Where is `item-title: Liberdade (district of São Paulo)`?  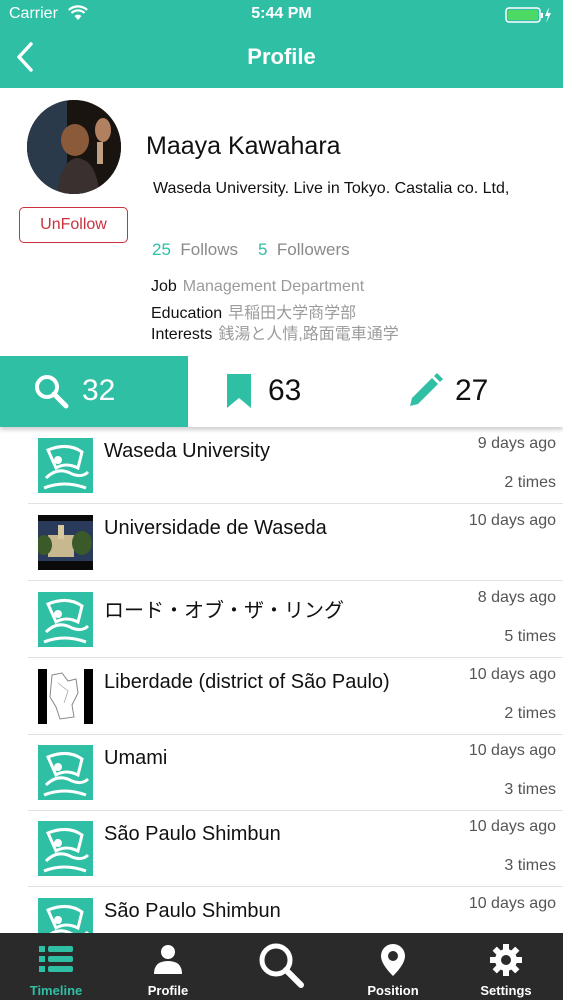
item-title: Liberdade (district of São Paulo) is located at coordinates (247, 682).